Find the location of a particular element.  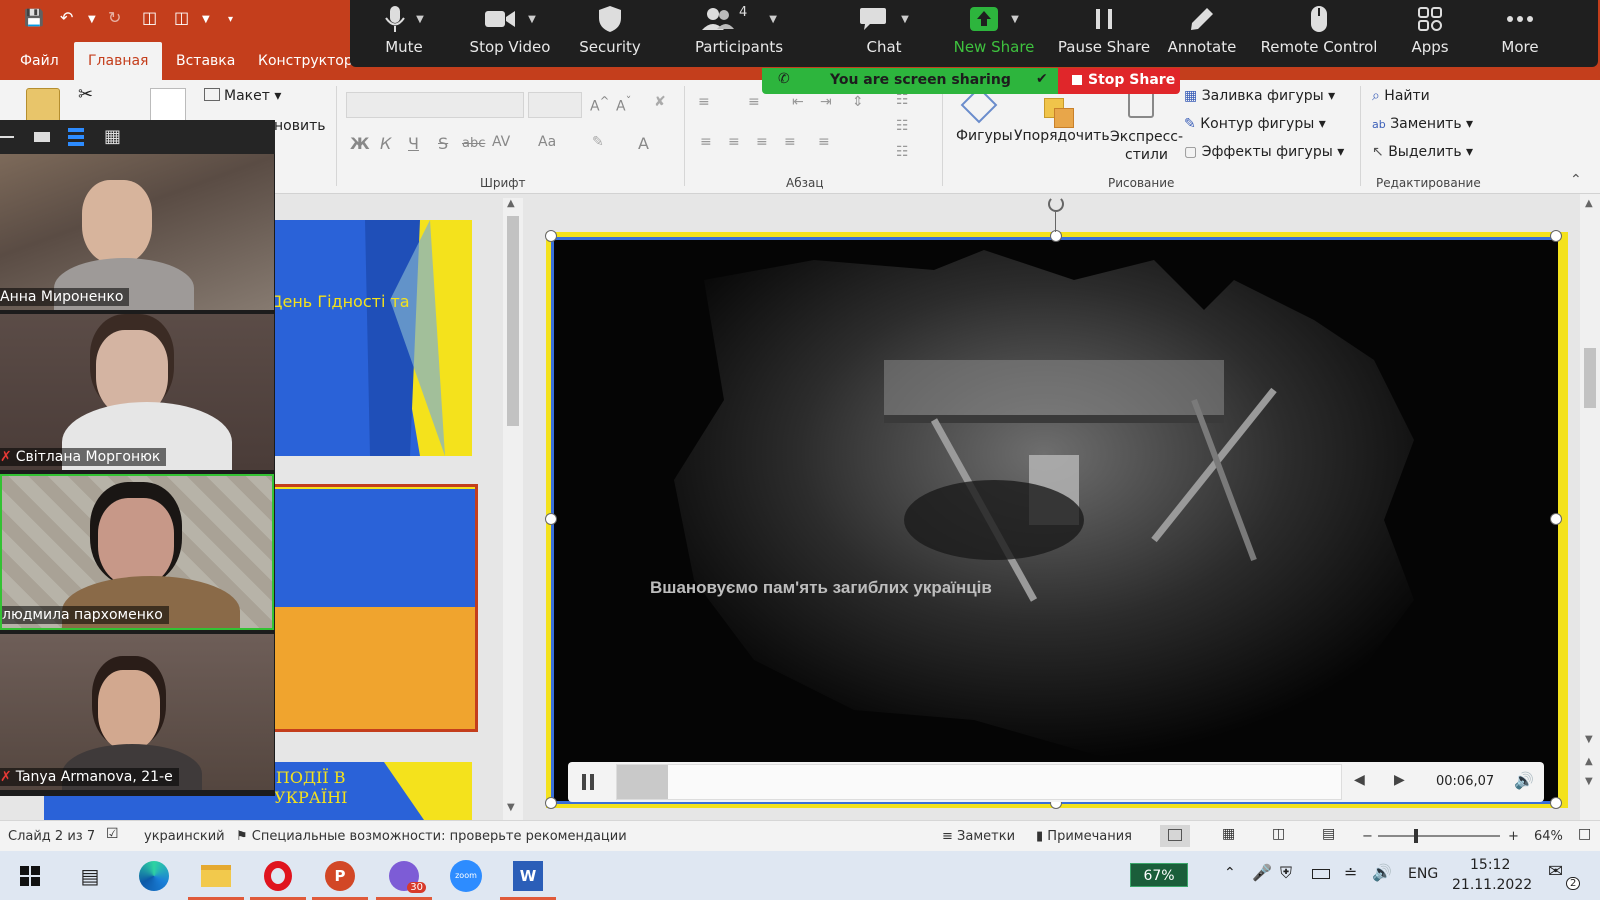

opera-icon is located at coordinates (278, 876).